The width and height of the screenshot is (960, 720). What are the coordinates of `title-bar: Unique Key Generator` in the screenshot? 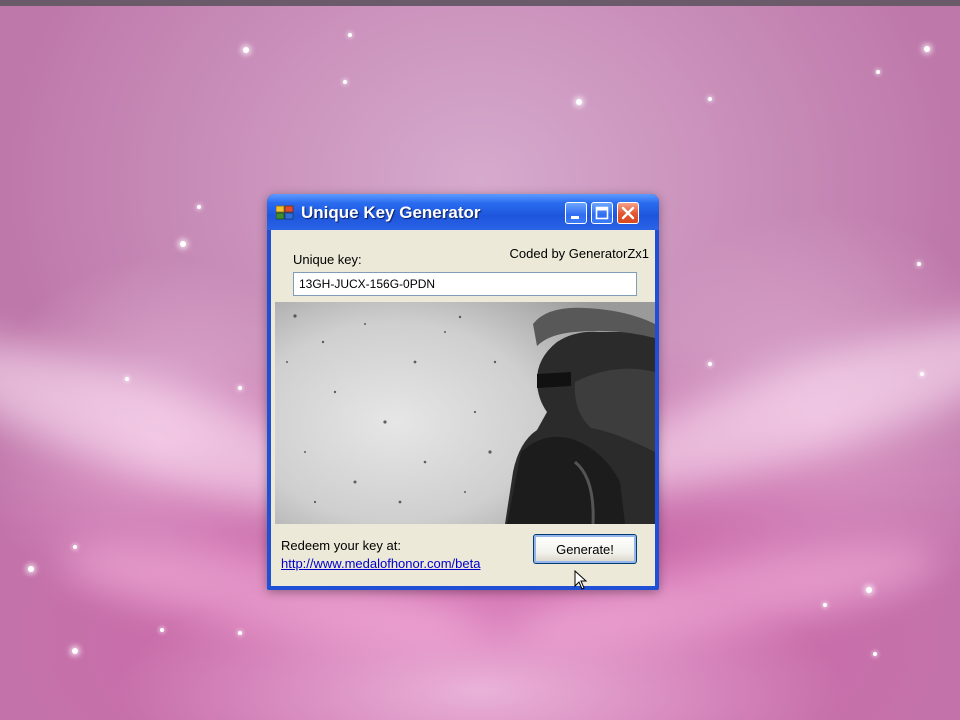 It's located at (463, 212).